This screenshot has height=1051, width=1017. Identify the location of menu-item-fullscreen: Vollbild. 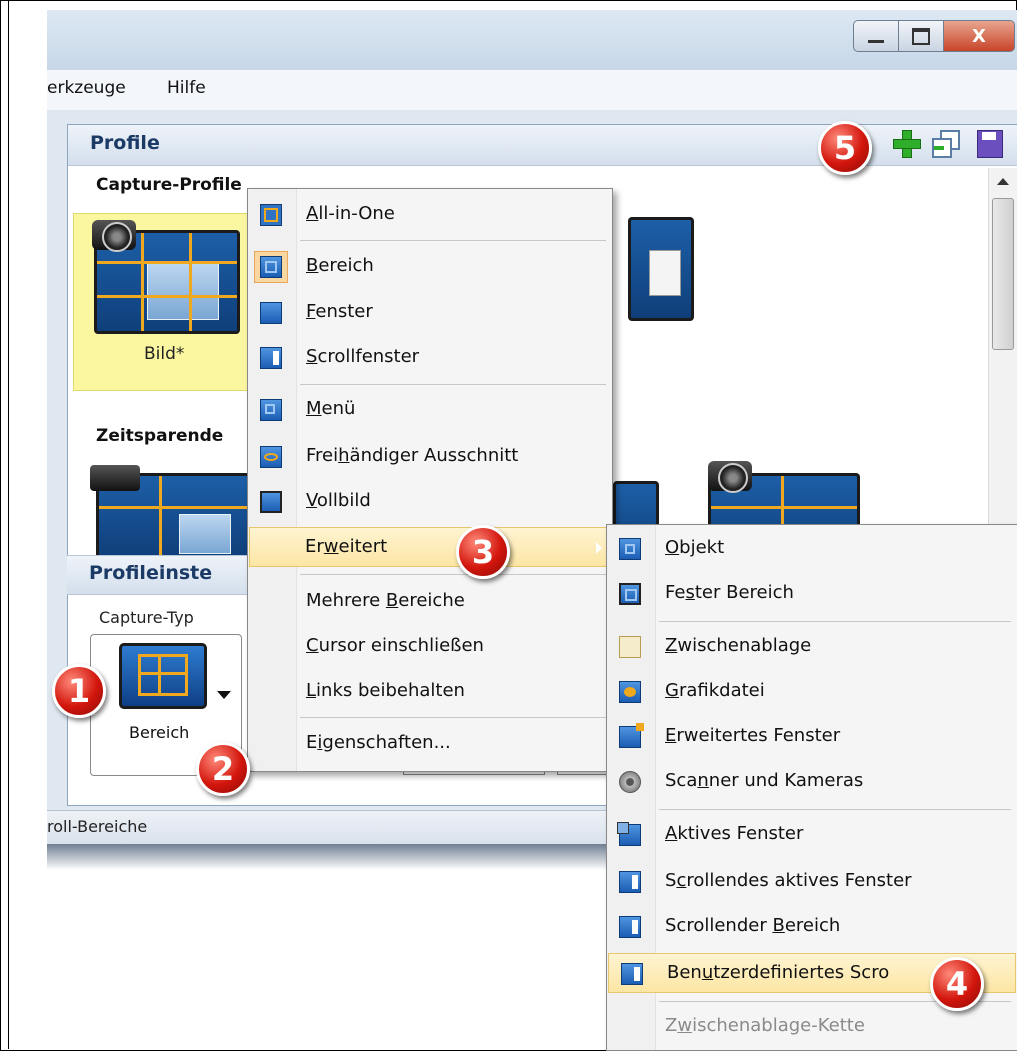
(430, 502).